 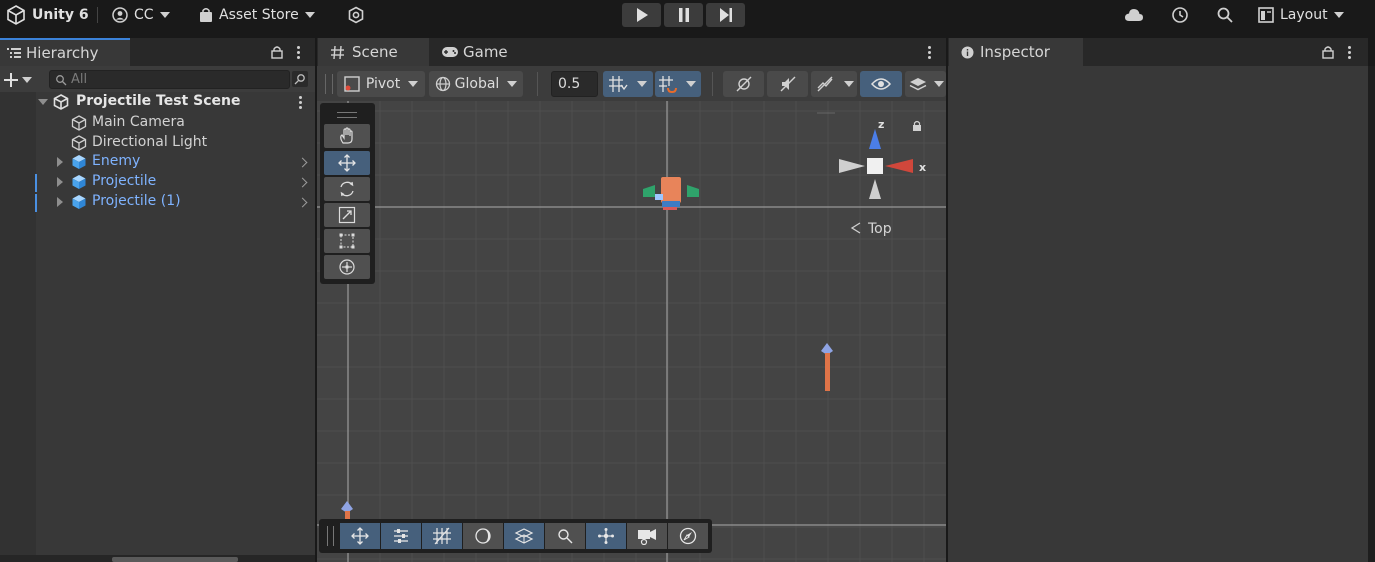 I want to click on hand-tool-button, so click(x=347, y=136).